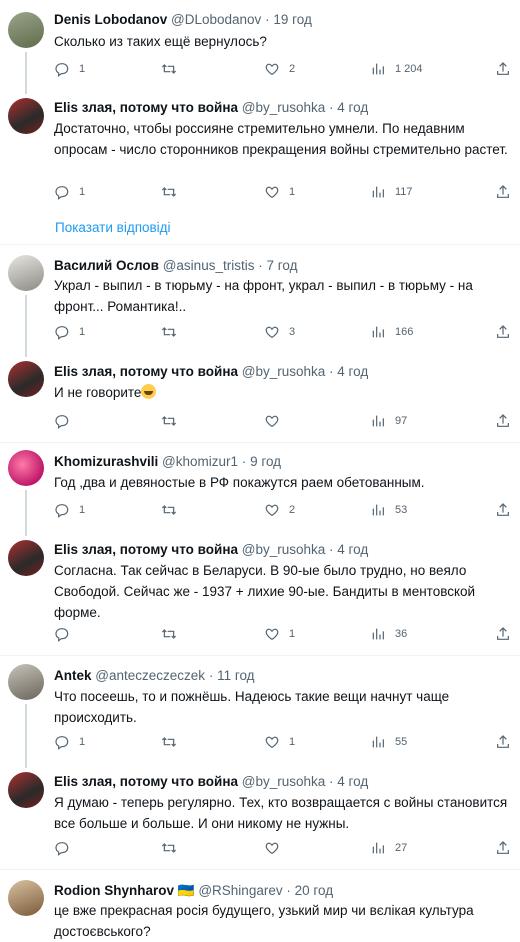  I want to click on timestamp: 9 год, so click(265, 461).